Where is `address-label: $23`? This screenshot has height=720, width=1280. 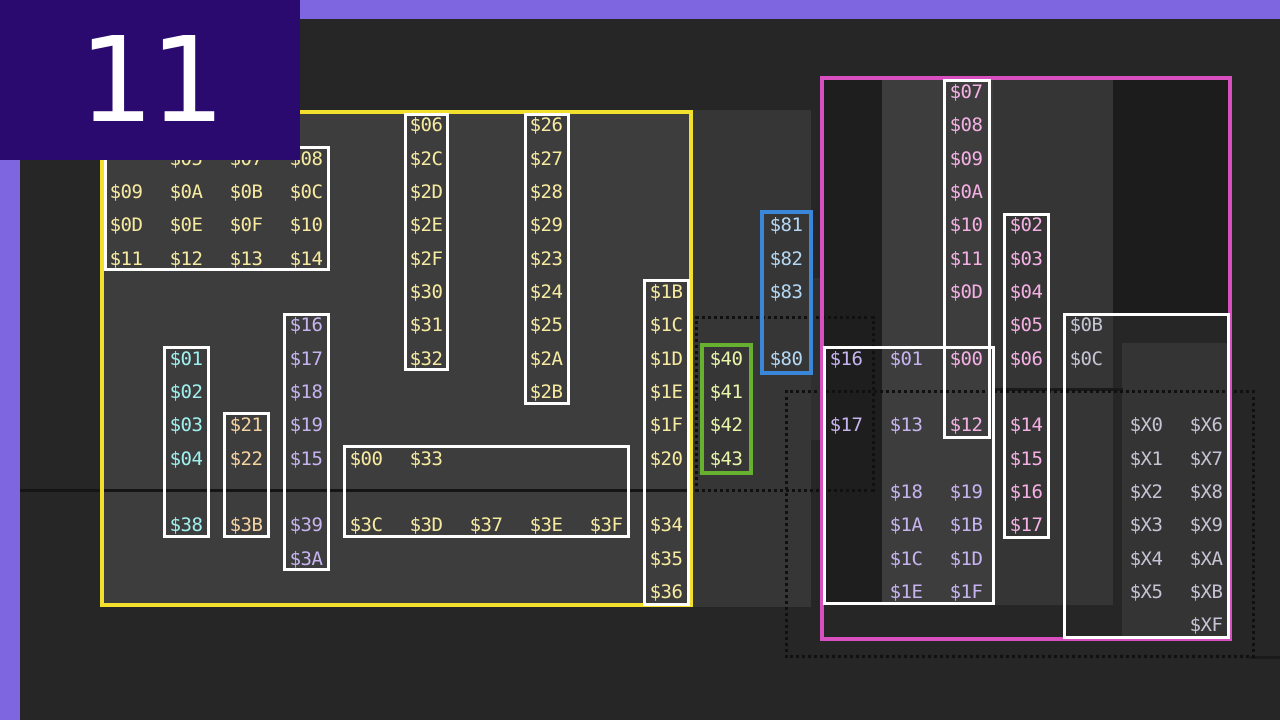
address-label: $23 is located at coordinates (546, 259).